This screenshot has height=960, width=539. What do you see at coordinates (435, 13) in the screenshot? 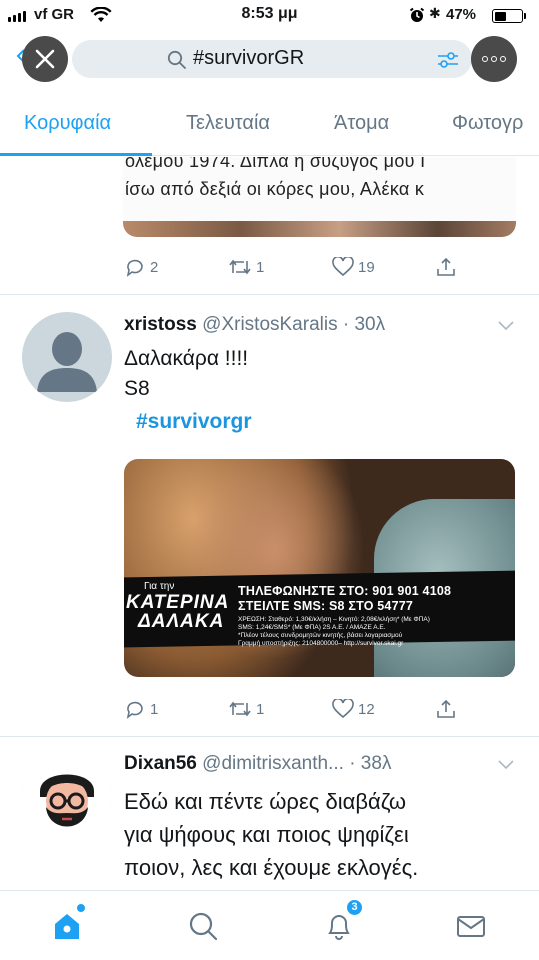
I see `bluetooth-icon: ✱` at bounding box center [435, 13].